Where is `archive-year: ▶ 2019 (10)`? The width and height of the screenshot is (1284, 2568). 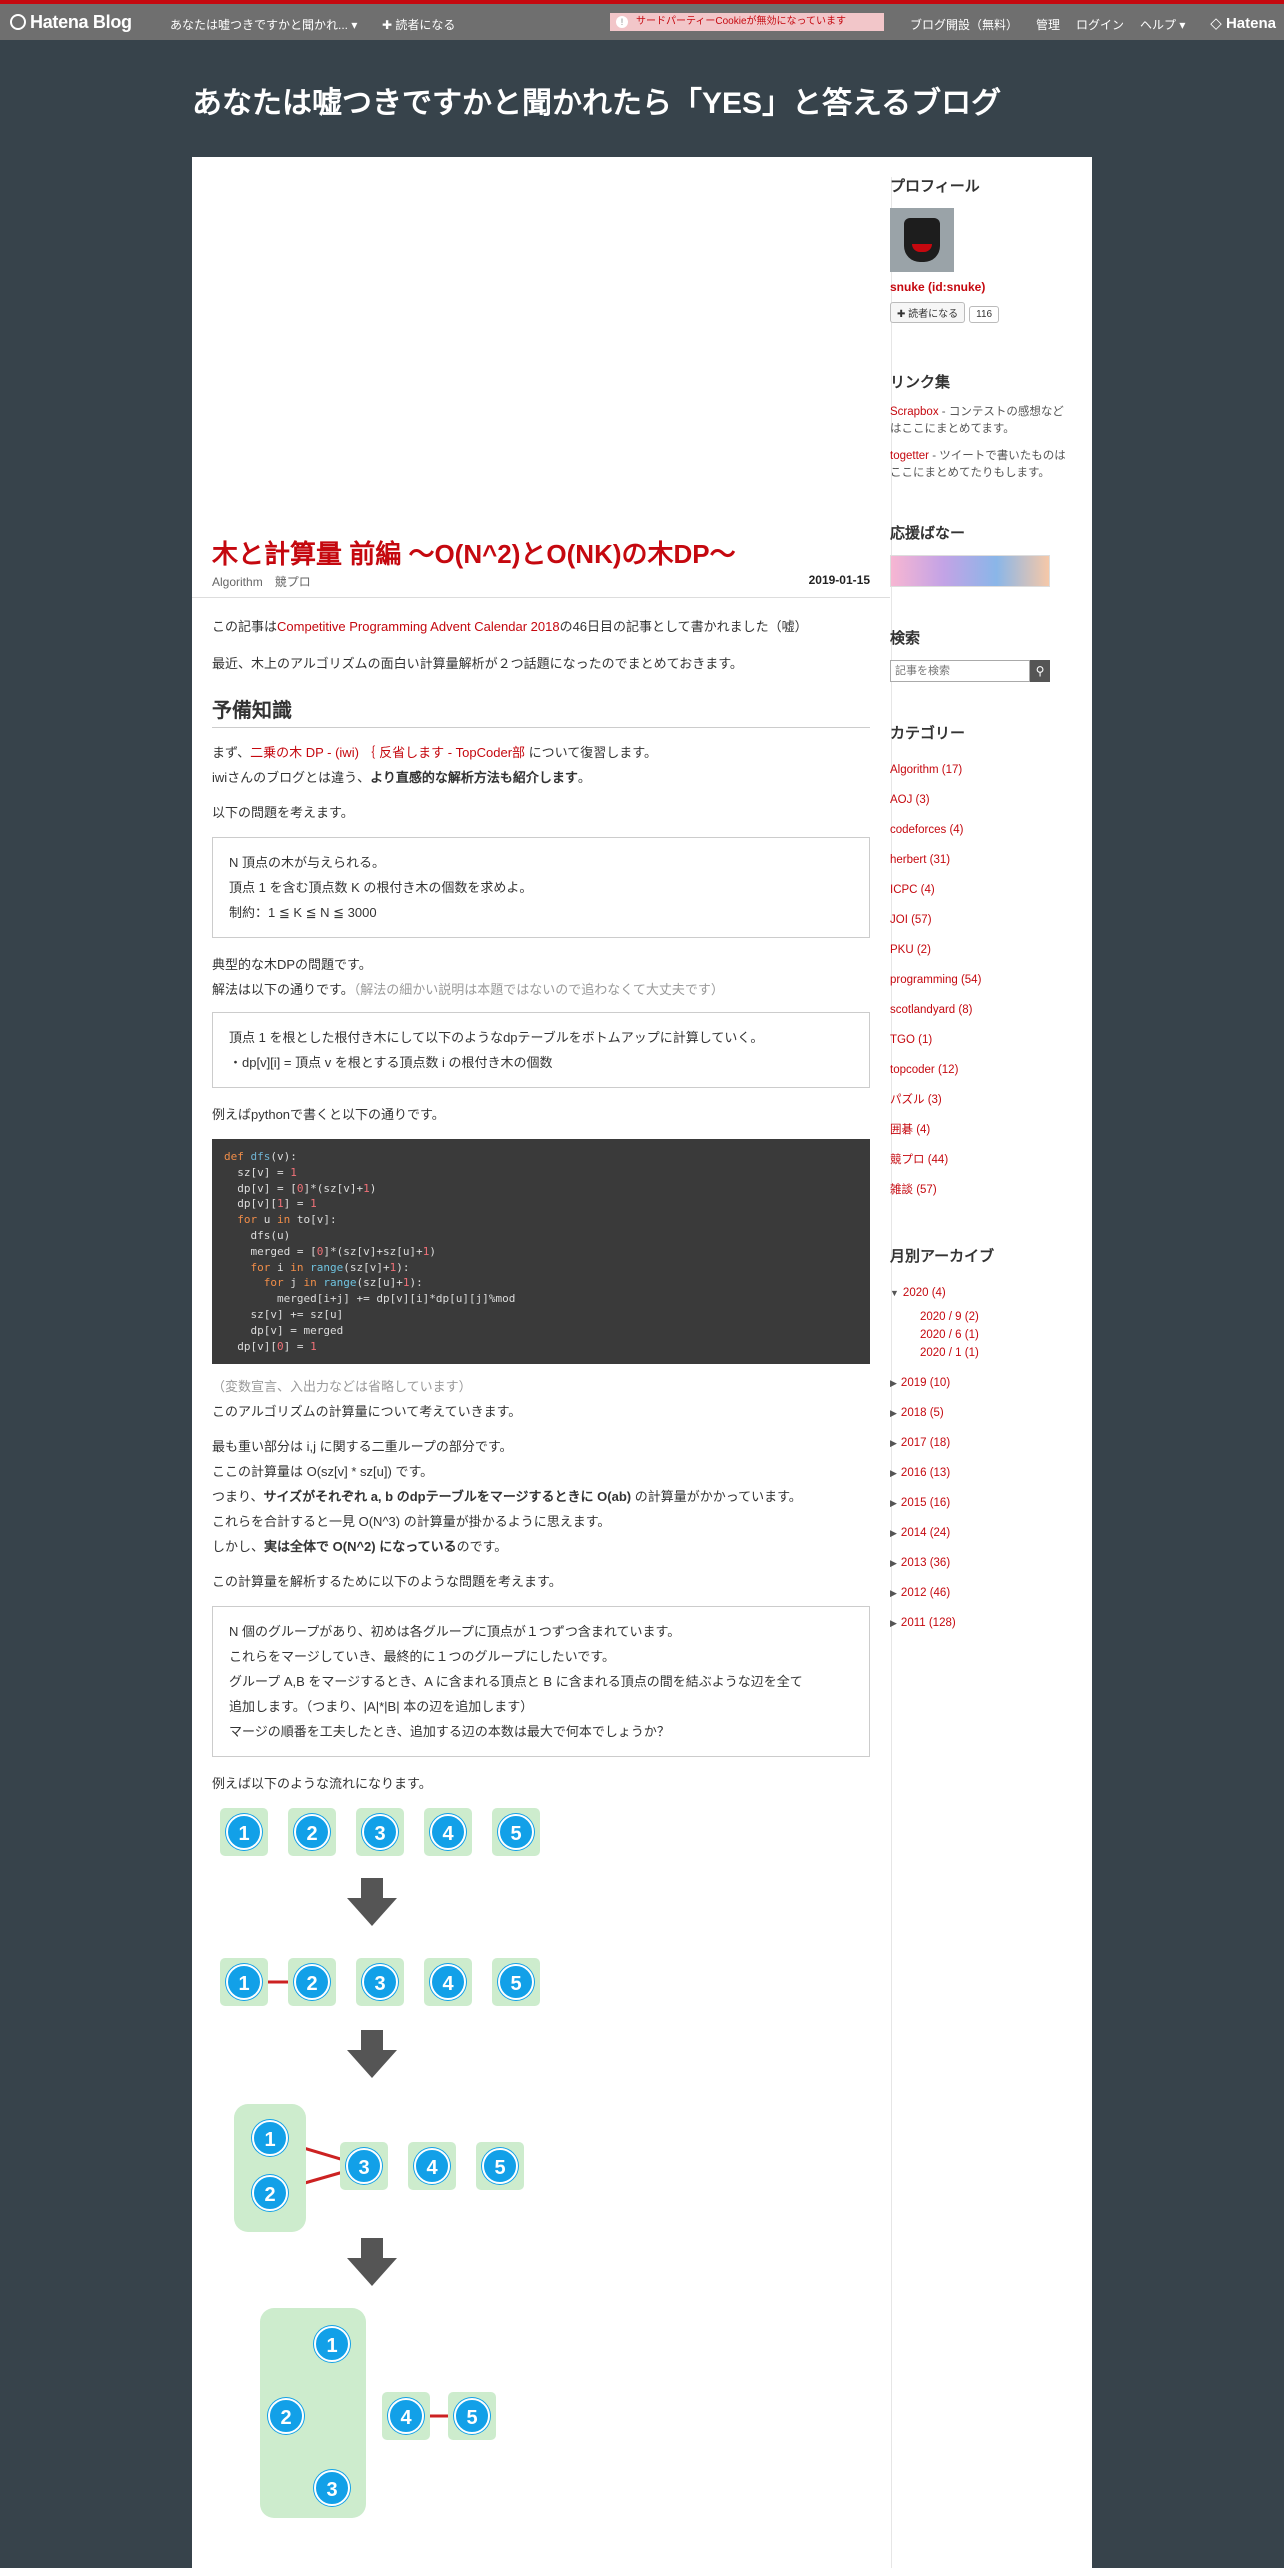 archive-year: ▶ 2019 (10) is located at coordinates (981, 1383).